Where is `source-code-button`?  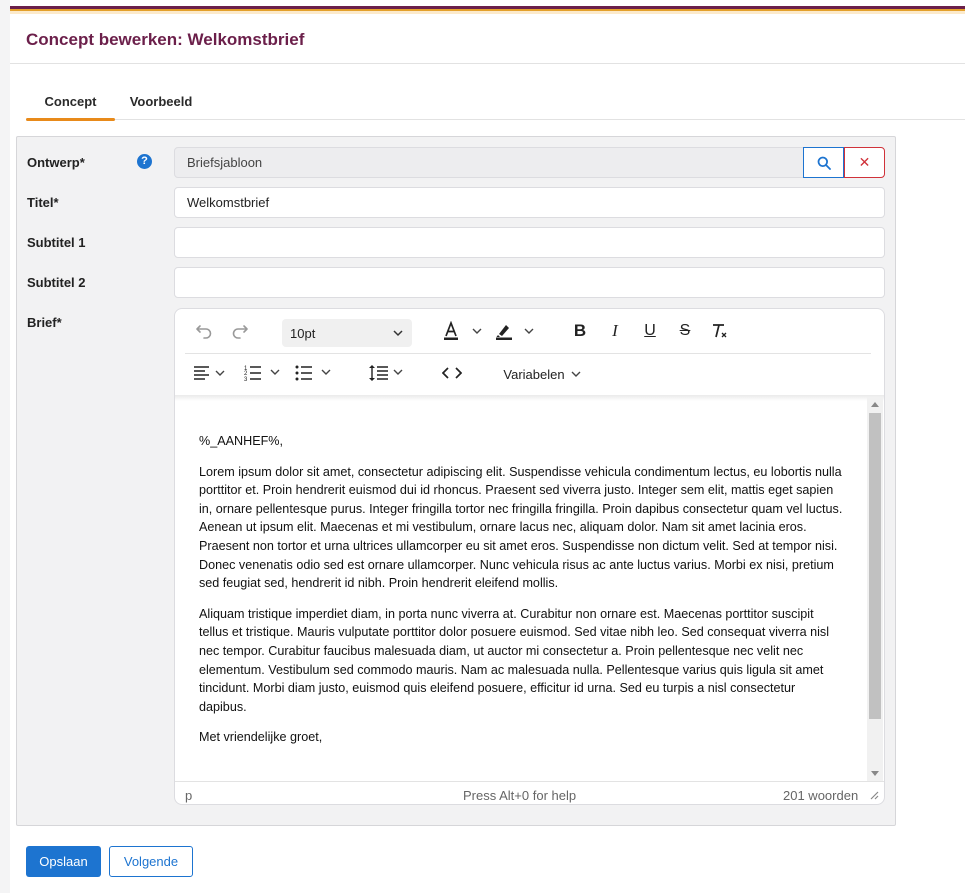 source-code-button is located at coordinates (452, 373).